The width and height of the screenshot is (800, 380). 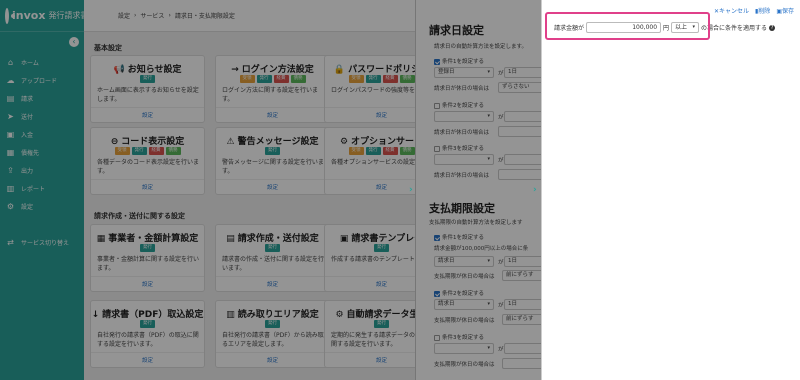 What do you see at coordinates (459, 148) in the screenshot?
I see `condition3-checkbox: 条件3を設定する` at bounding box center [459, 148].